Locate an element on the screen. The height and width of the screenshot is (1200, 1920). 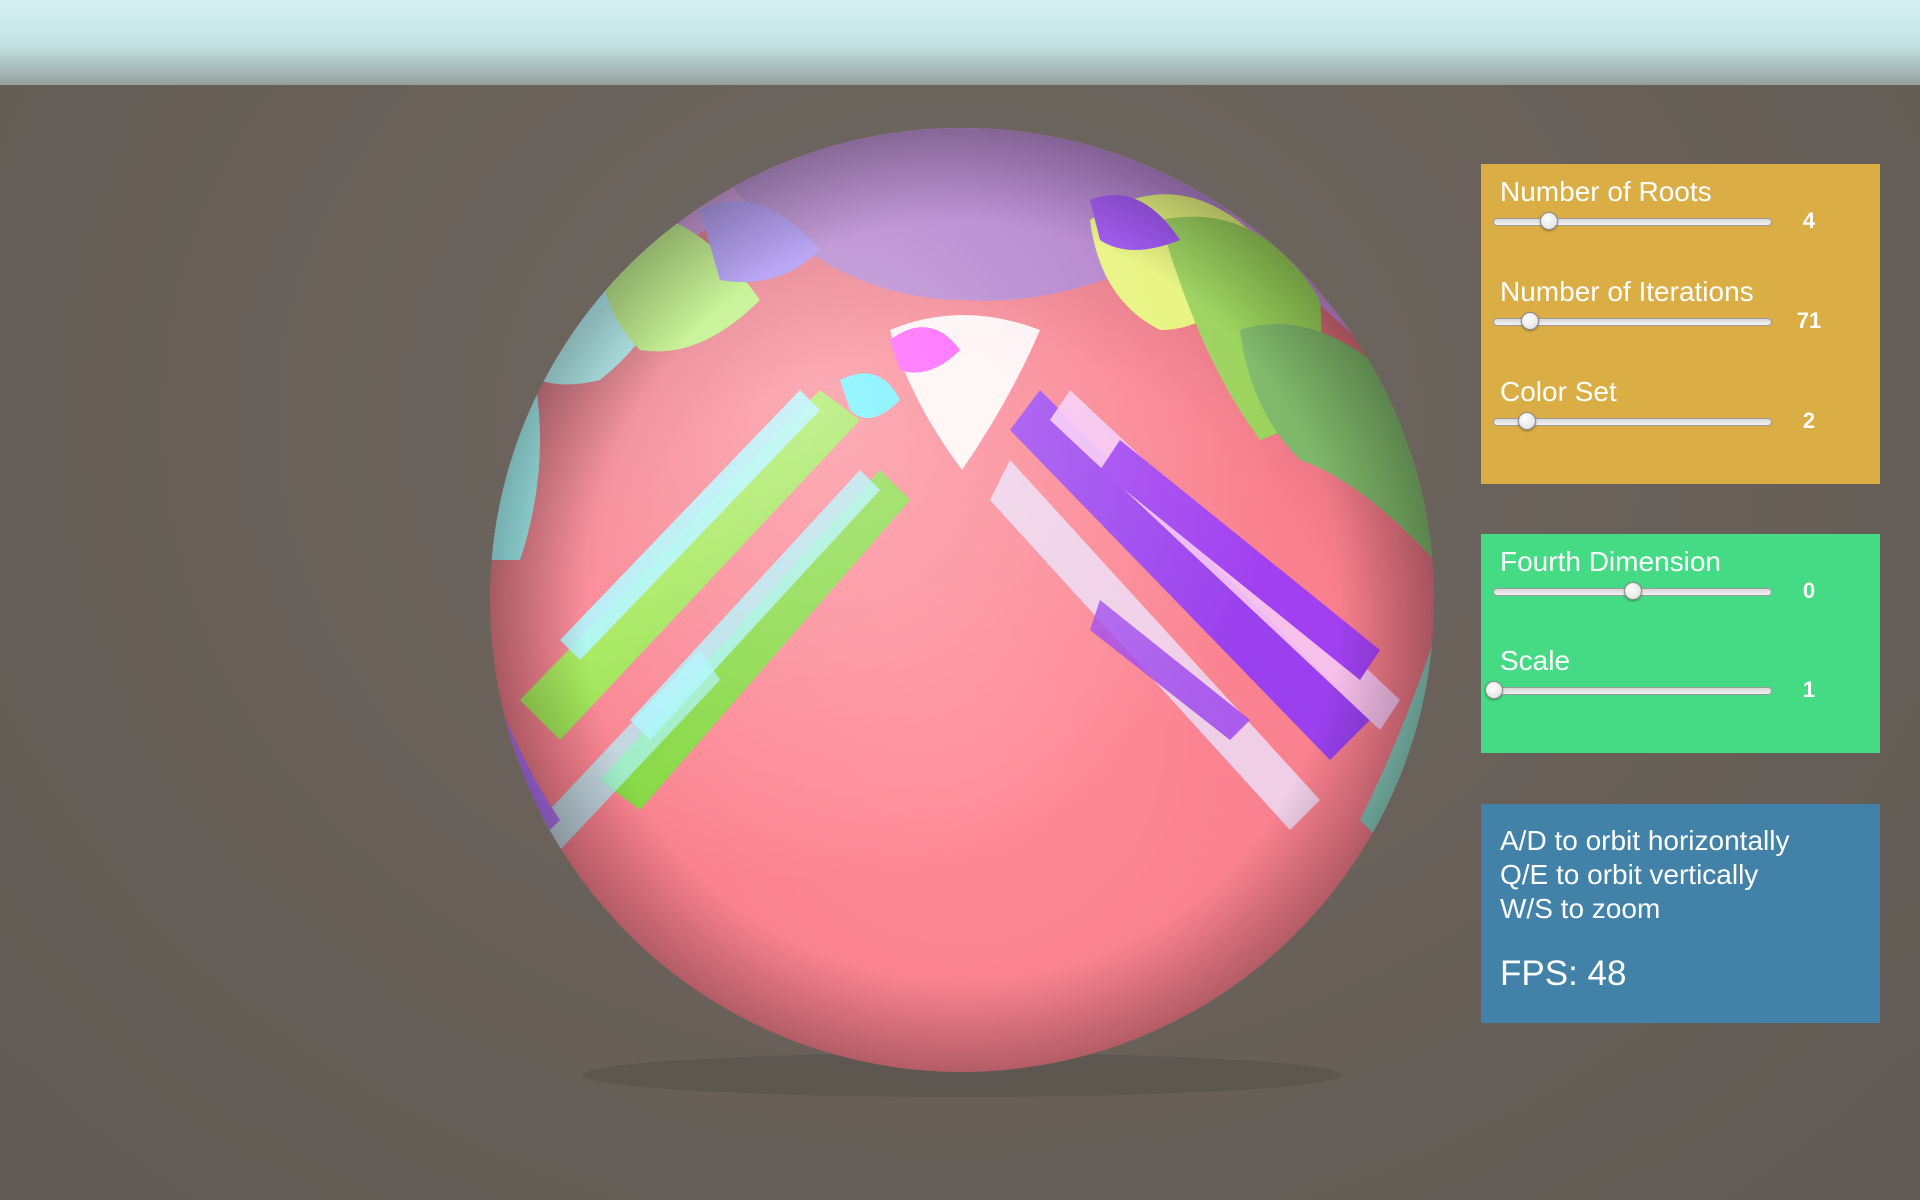
iterations-slider-handle is located at coordinates (1530, 321).